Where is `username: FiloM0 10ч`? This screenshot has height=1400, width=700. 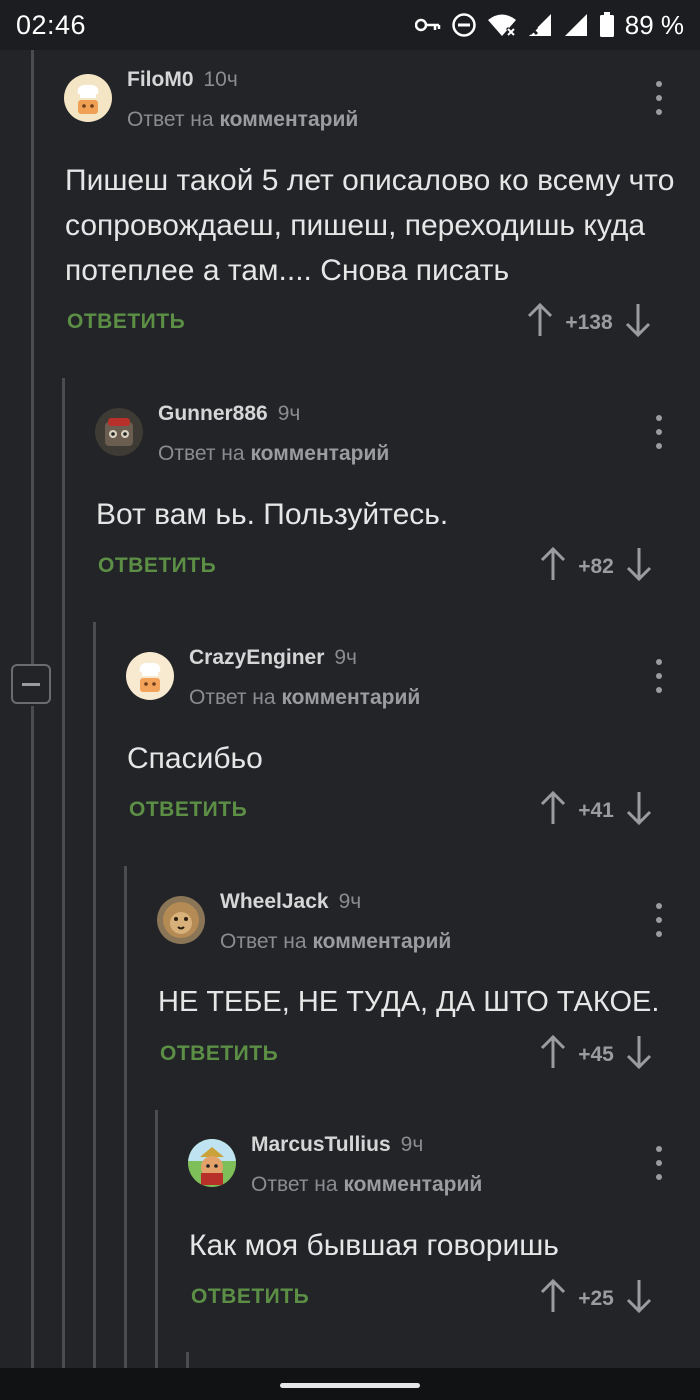 username: FiloM0 10ч is located at coordinates (182, 80).